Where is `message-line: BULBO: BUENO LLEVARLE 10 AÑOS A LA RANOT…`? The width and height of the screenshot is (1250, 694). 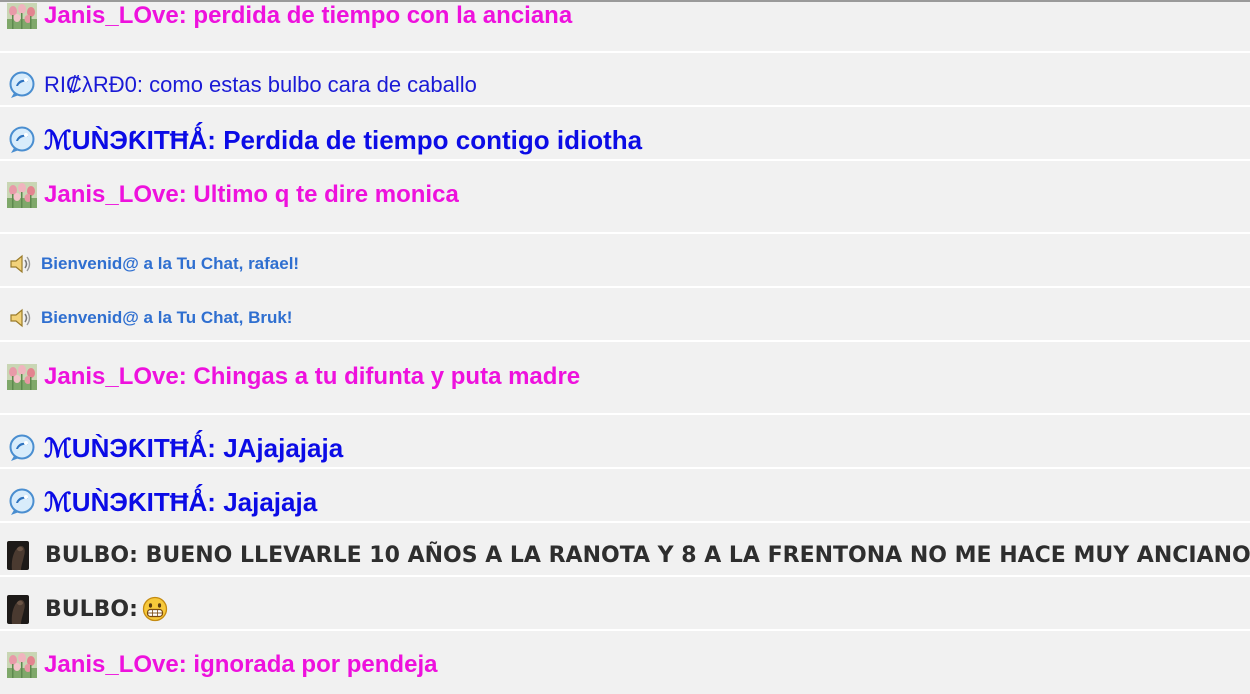
message-line: BULBO: BUENO LLEVARLE 10 AÑOS A LA RANOT… is located at coordinates (647, 555).